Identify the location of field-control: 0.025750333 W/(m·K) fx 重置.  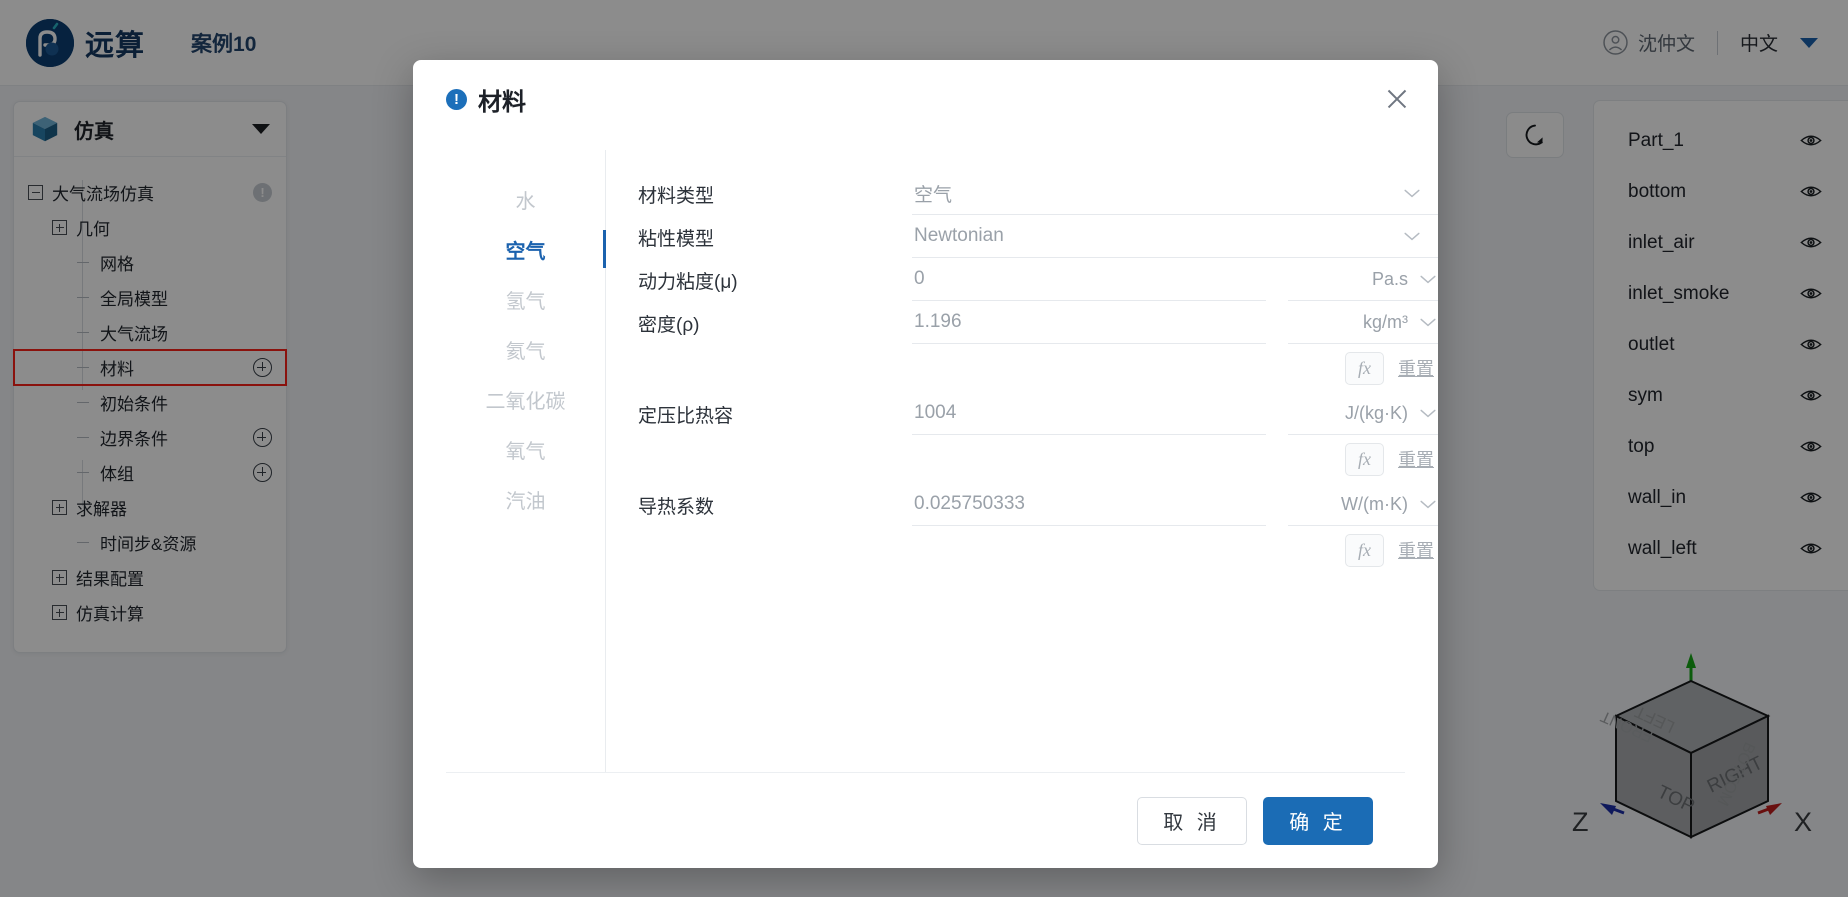
(1175, 528).